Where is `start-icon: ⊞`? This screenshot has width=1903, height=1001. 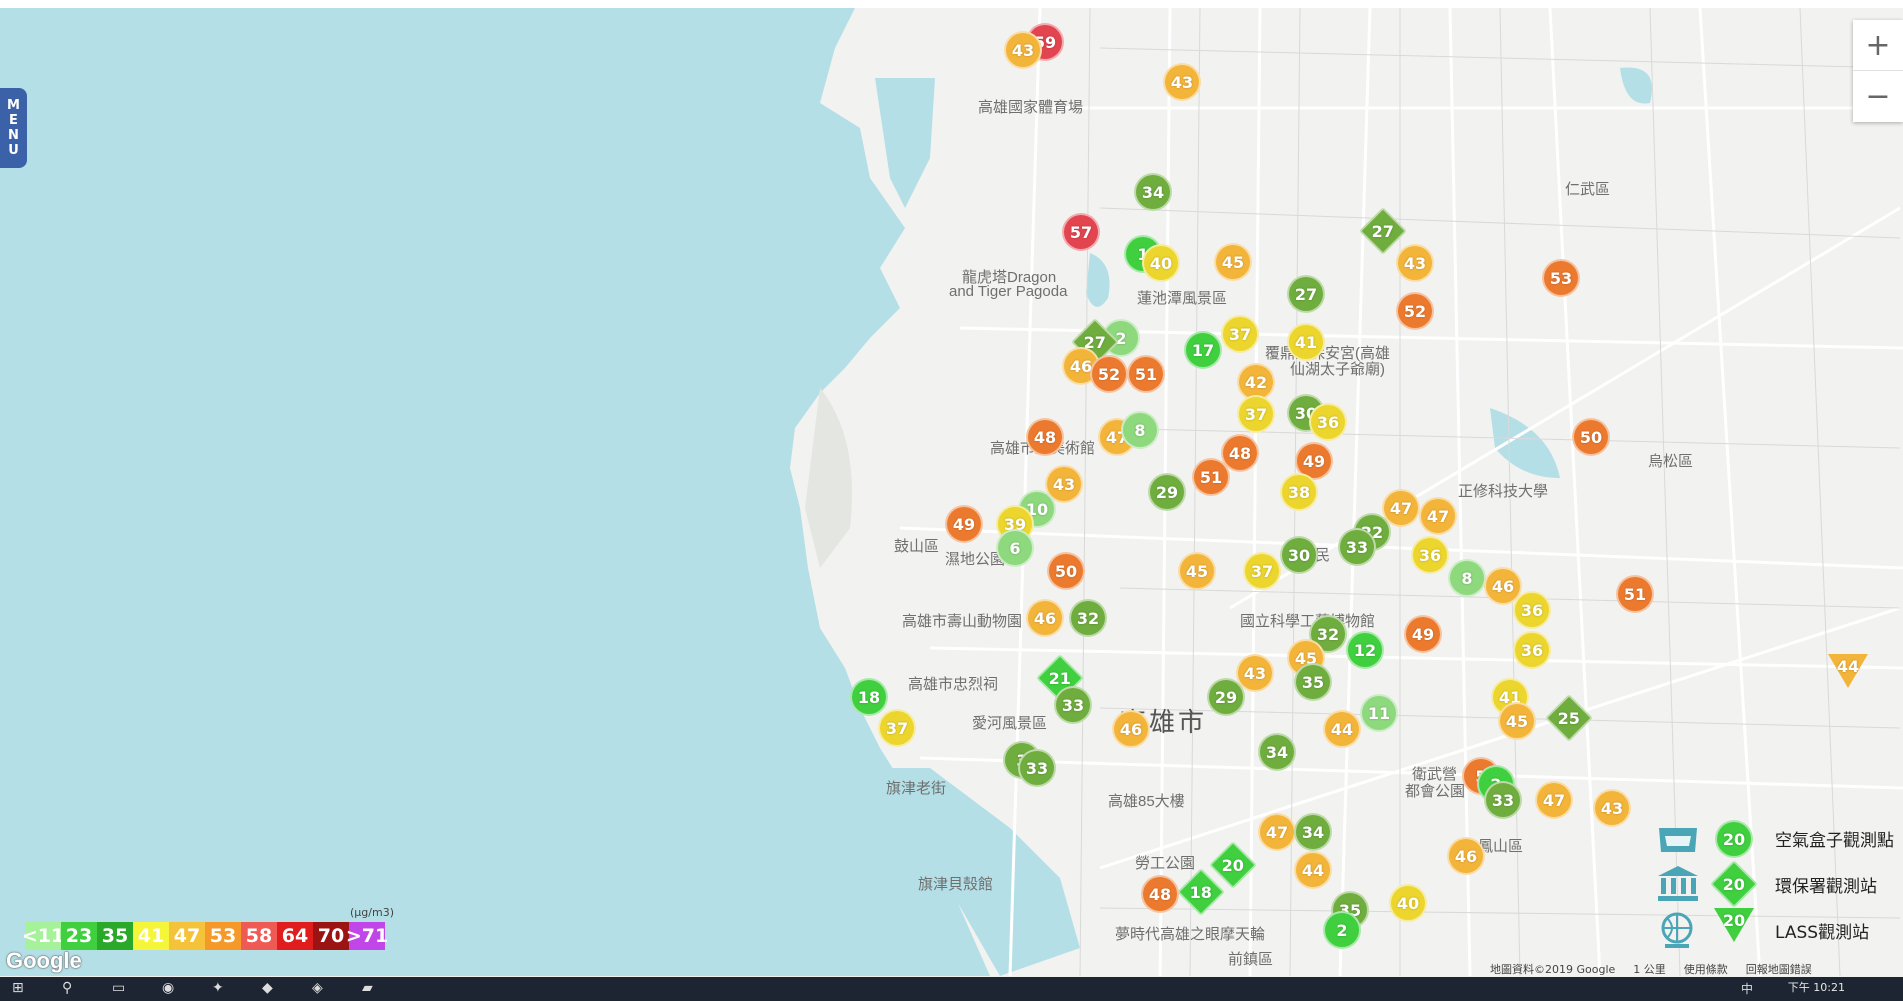
start-icon: ⊞ is located at coordinates (18, 989).